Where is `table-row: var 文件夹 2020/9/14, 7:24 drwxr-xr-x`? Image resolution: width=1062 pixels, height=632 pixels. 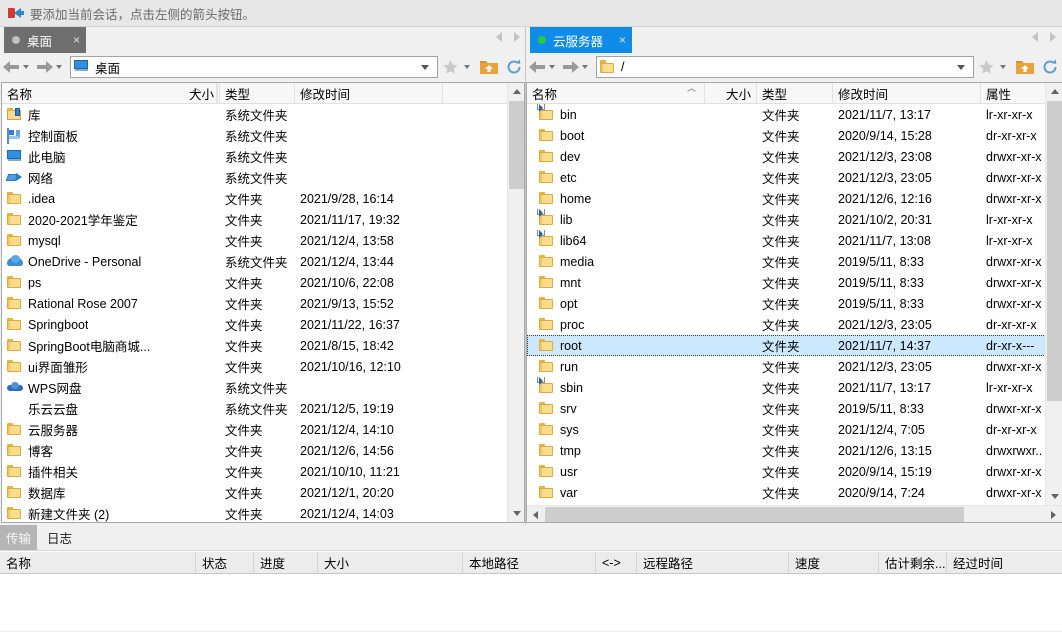
table-row: var 文件夹 2020/9/14, 7:24 drwxr-xr-x is located at coordinates (794, 492).